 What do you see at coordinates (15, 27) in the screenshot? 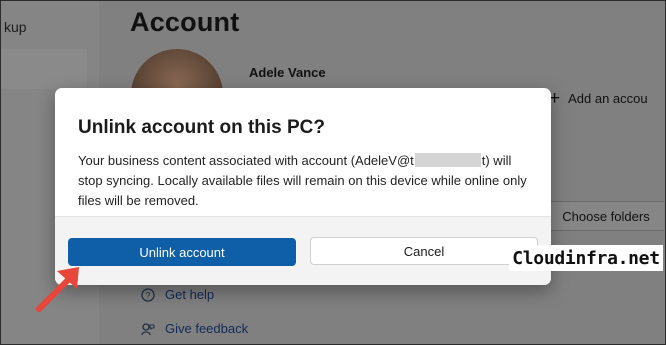
I see `sidebar-item-backup: kup` at bounding box center [15, 27].